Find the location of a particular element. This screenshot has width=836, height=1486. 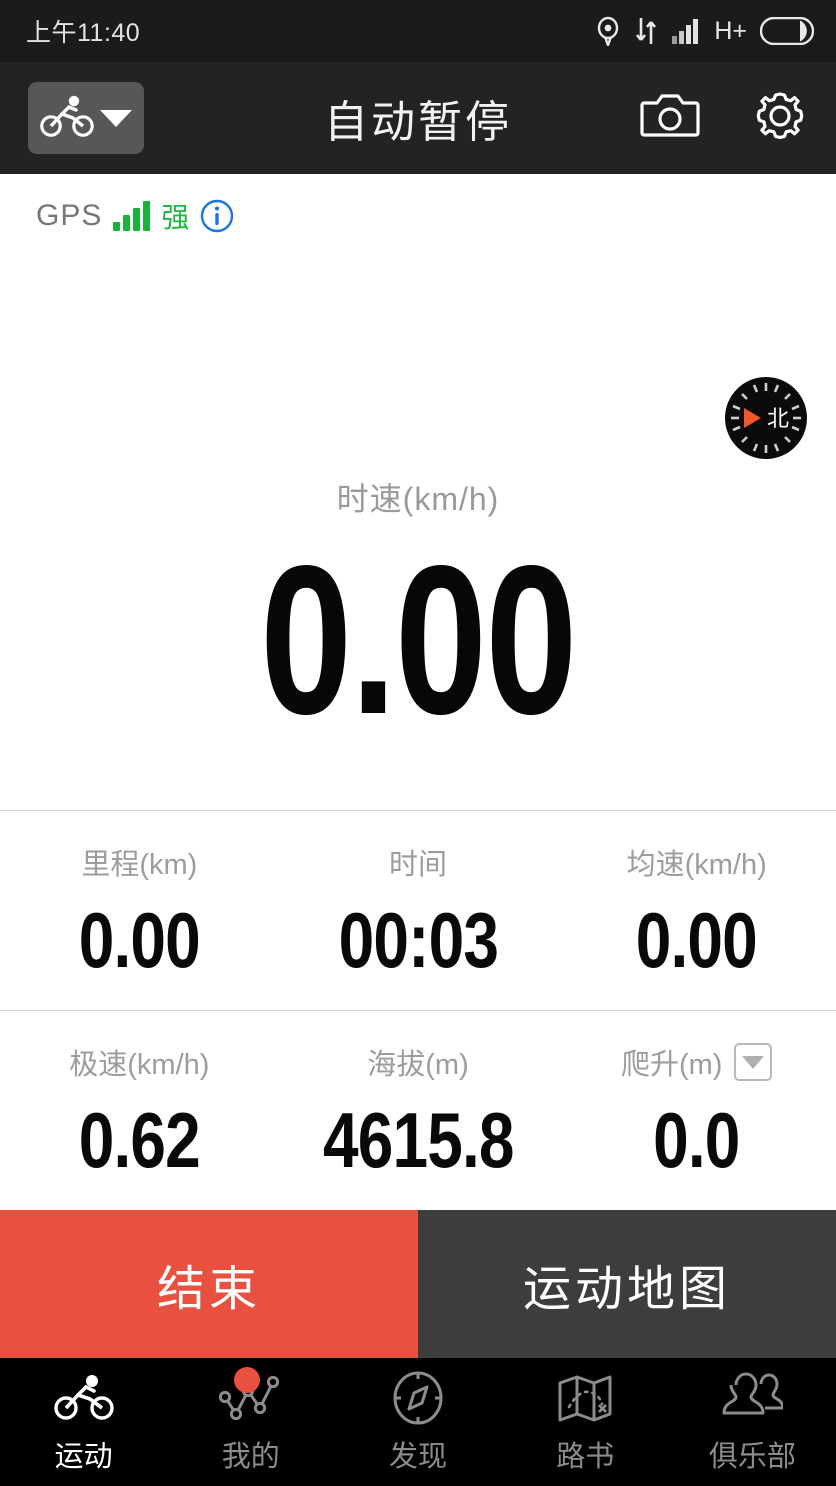

tab-sport: 运动 is located at coordinates (83, 1422).